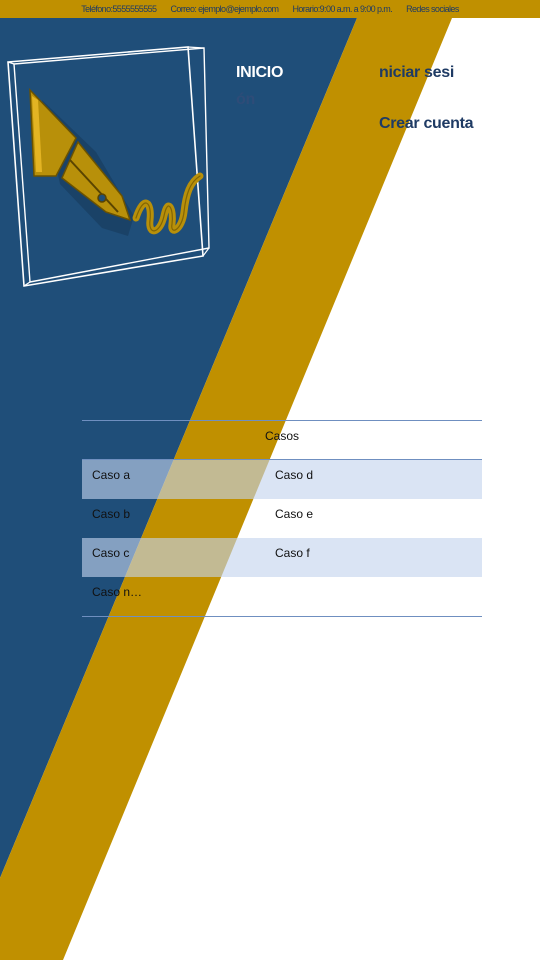  I want to click on table-cell: Caso e, so click(294, 514).